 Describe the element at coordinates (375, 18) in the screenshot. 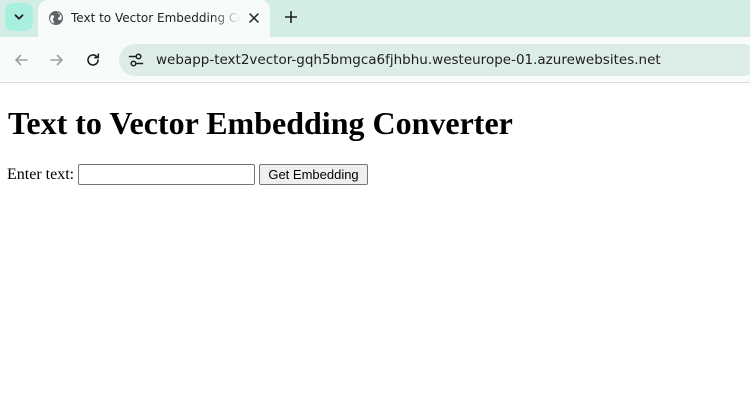

I see `tab-strip: Text to Vector Embedding Converter` at that location.